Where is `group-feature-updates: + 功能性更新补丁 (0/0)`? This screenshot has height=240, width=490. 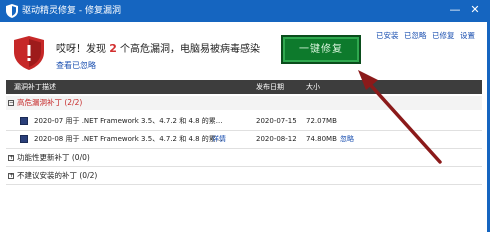
group-feature-updates: + 功能性更新补丁 (0/0) is located at coordinates (244, 158).